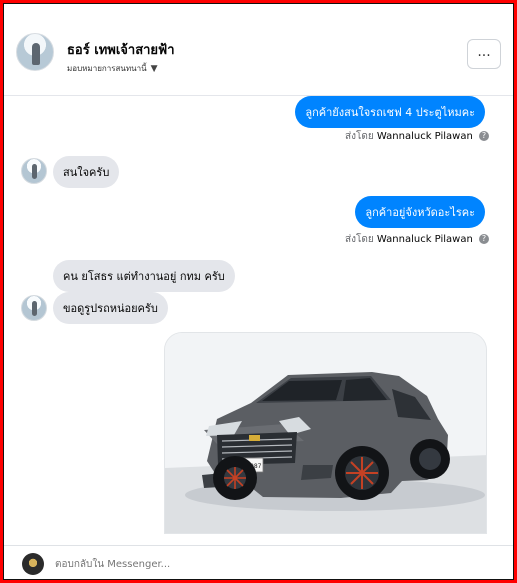 The height and width of the screenshot is (583, 517). Describe the element at coordinates (86, 172) in the screenshot. I see `incoming-message: สนใจครับ` at that location.